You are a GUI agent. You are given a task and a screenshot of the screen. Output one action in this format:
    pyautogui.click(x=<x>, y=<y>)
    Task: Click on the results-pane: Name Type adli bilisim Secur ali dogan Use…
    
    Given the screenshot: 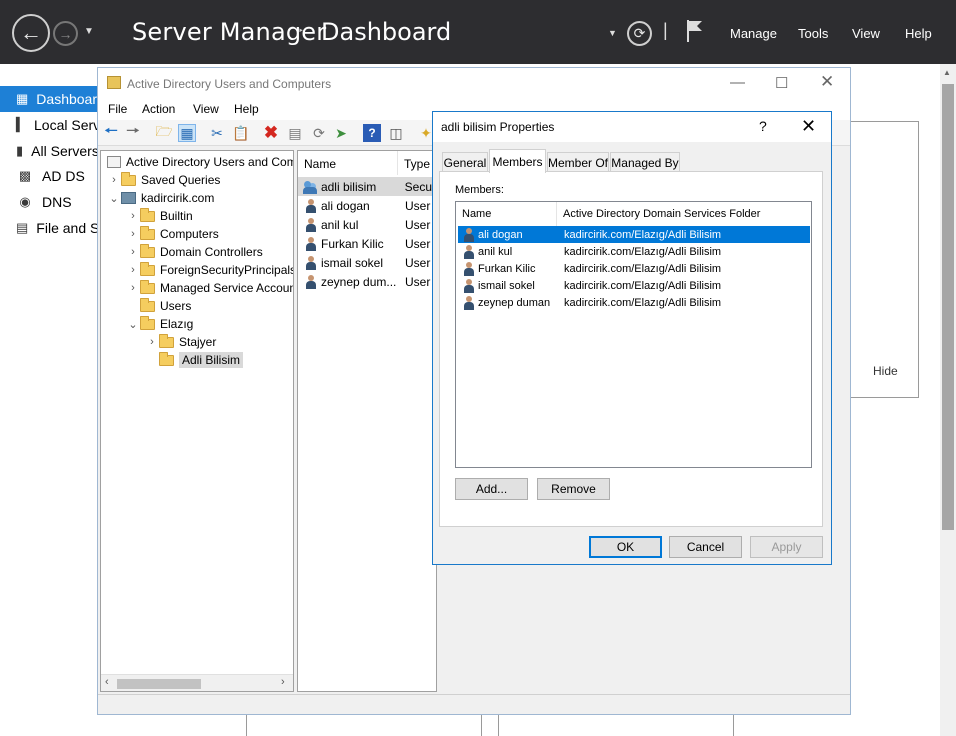 What is the action you would take?
    pyautogui.click(x=367, y=421)
    